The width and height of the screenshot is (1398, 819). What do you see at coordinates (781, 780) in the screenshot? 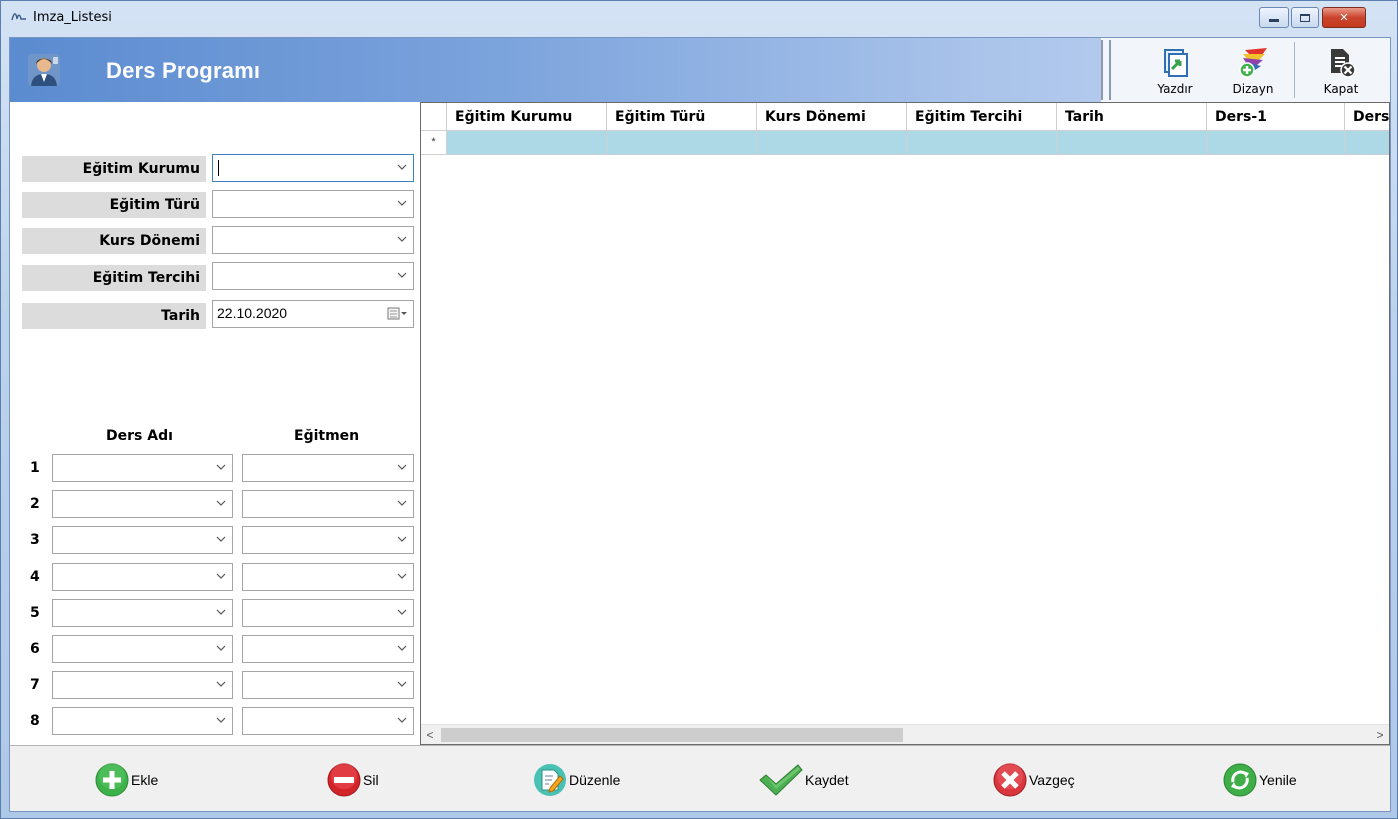
I see `checkmark-icon` at bounding box center [781, 780].